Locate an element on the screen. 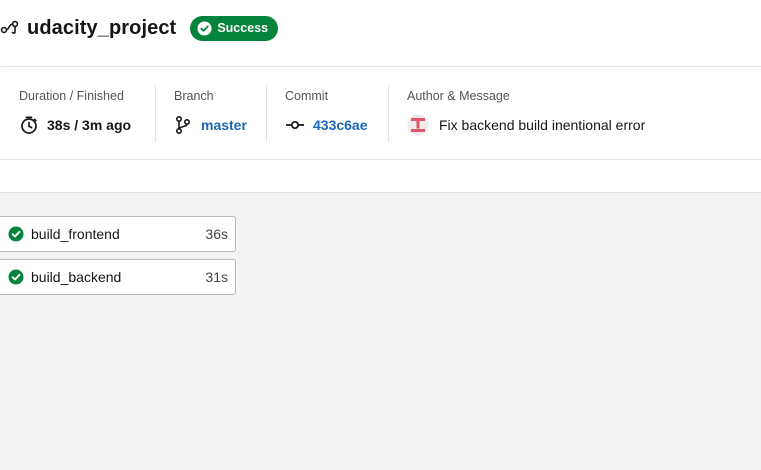  status-badge-label: Success is located at coordinates (243, 28).